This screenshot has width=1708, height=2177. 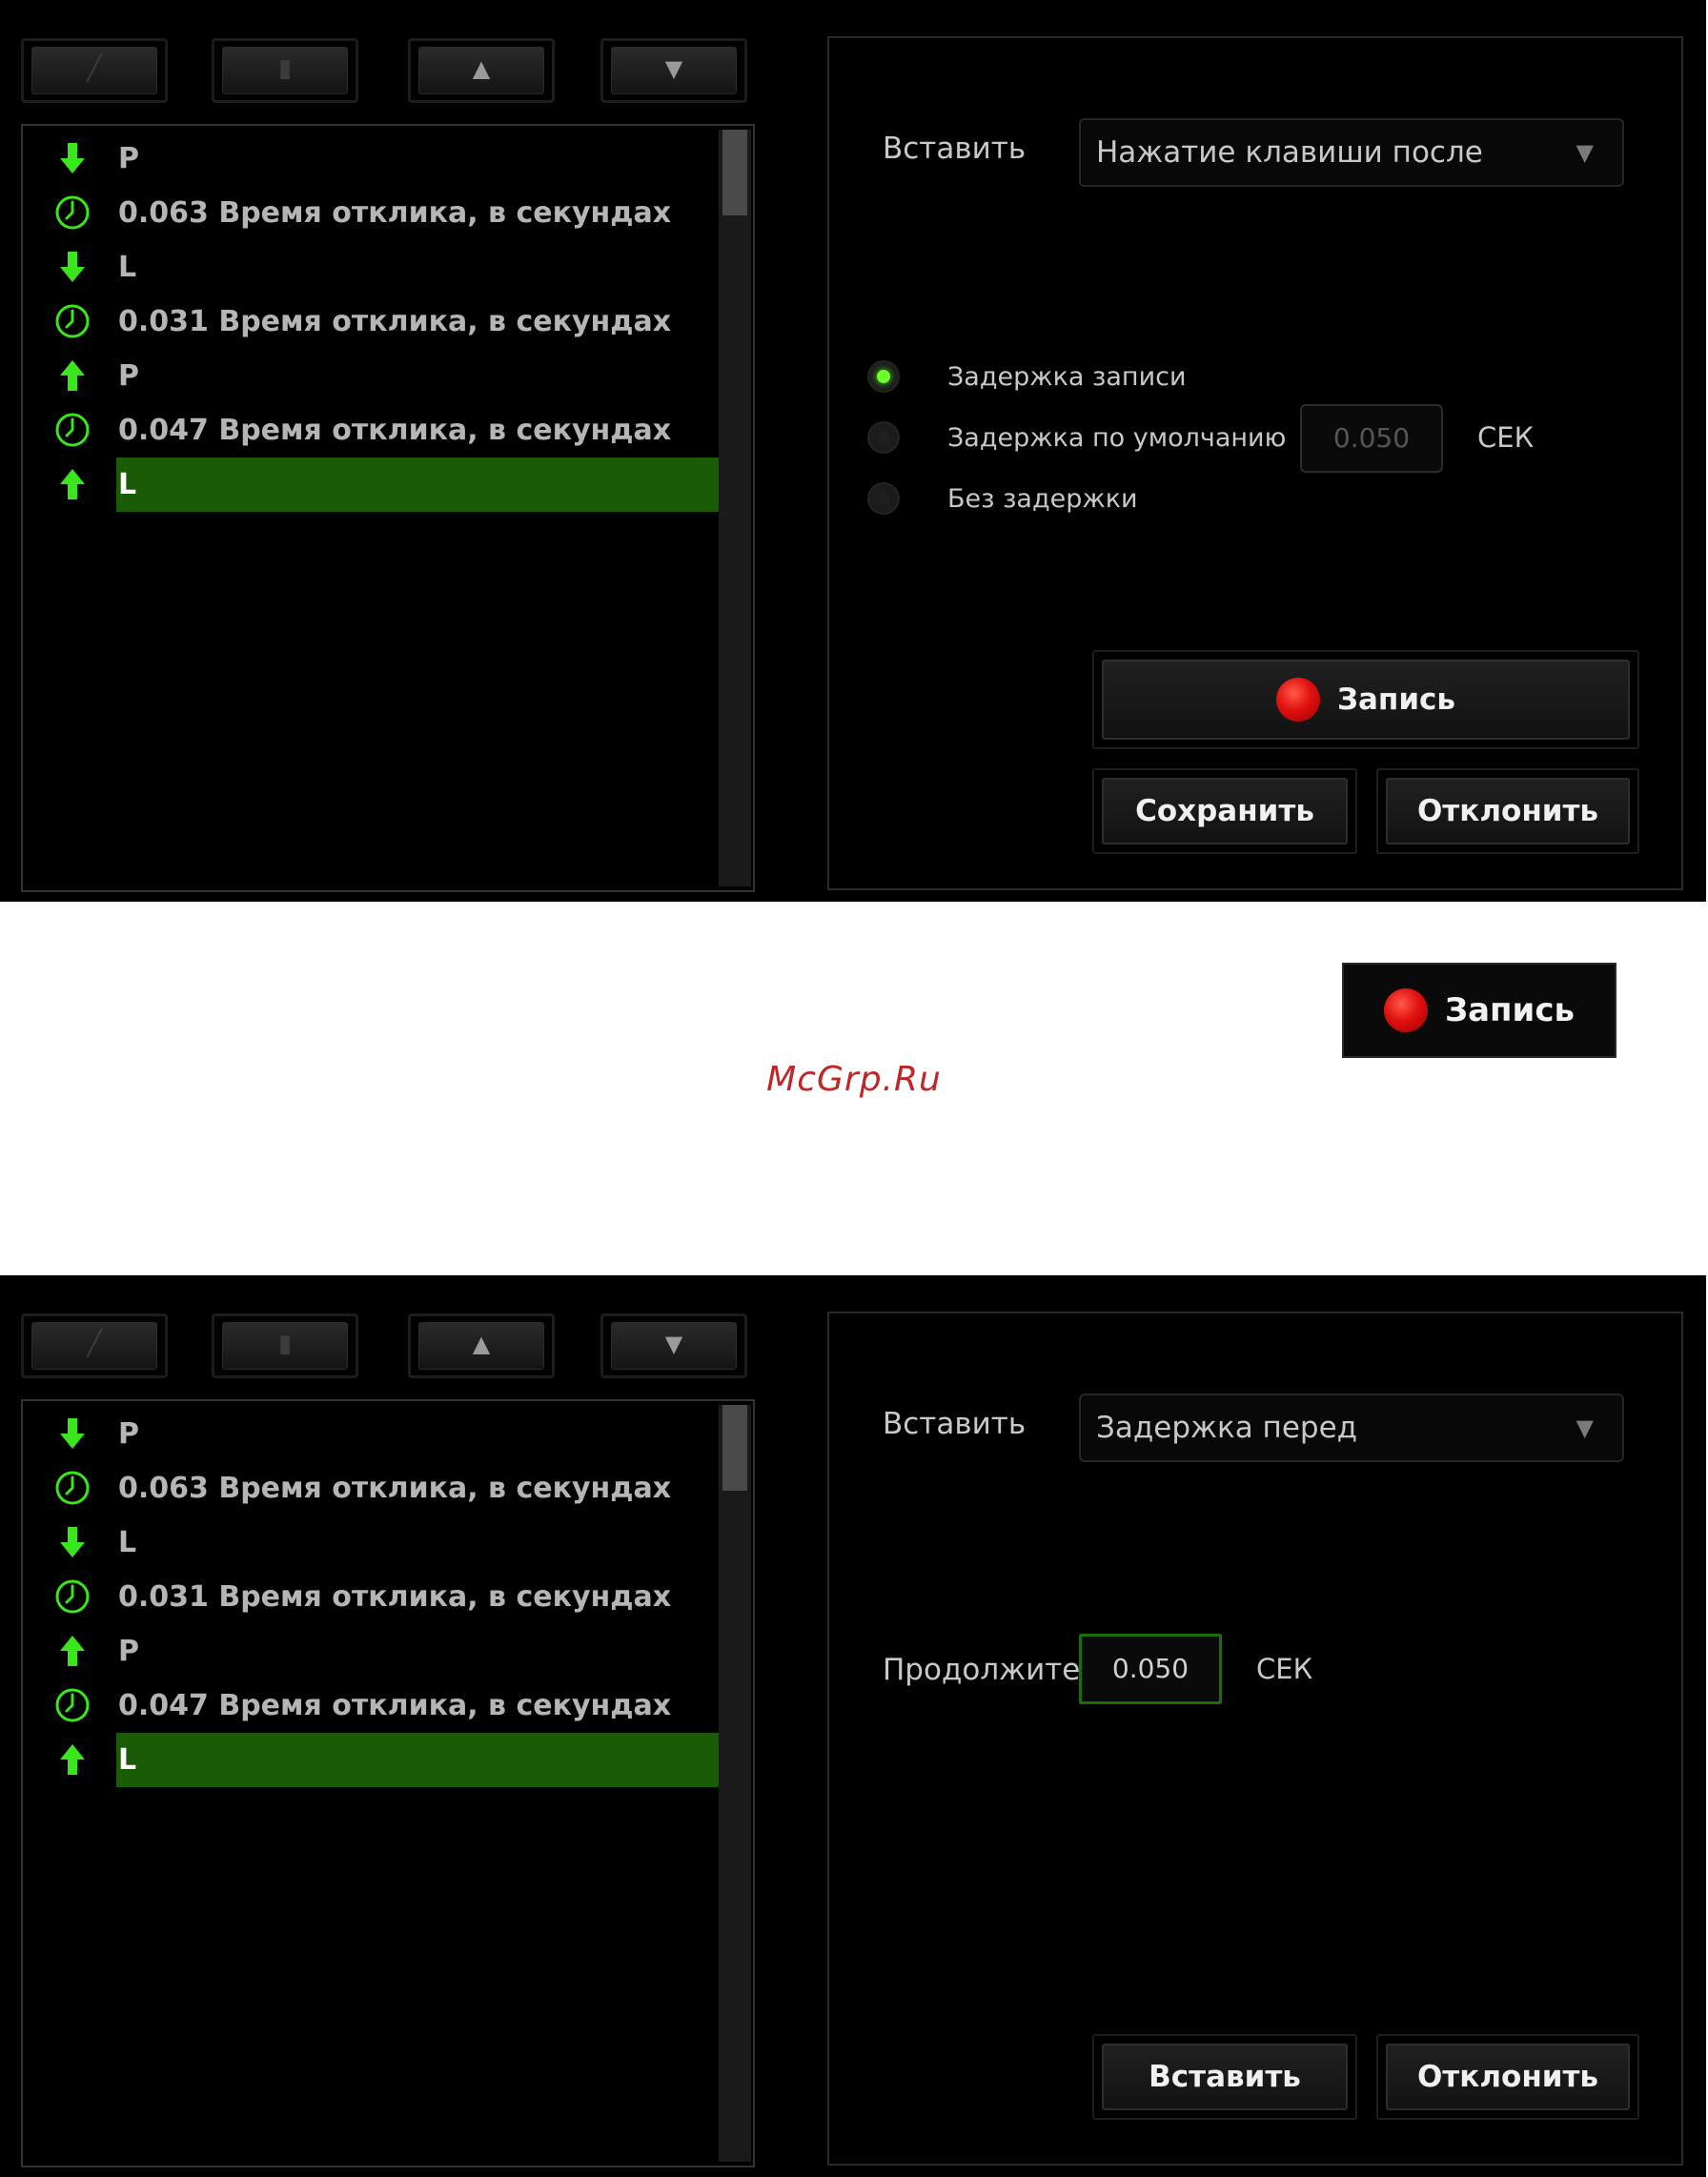 I want to click on radio-record-delay-label: Задержка записи, so click(x=1067, y=377).